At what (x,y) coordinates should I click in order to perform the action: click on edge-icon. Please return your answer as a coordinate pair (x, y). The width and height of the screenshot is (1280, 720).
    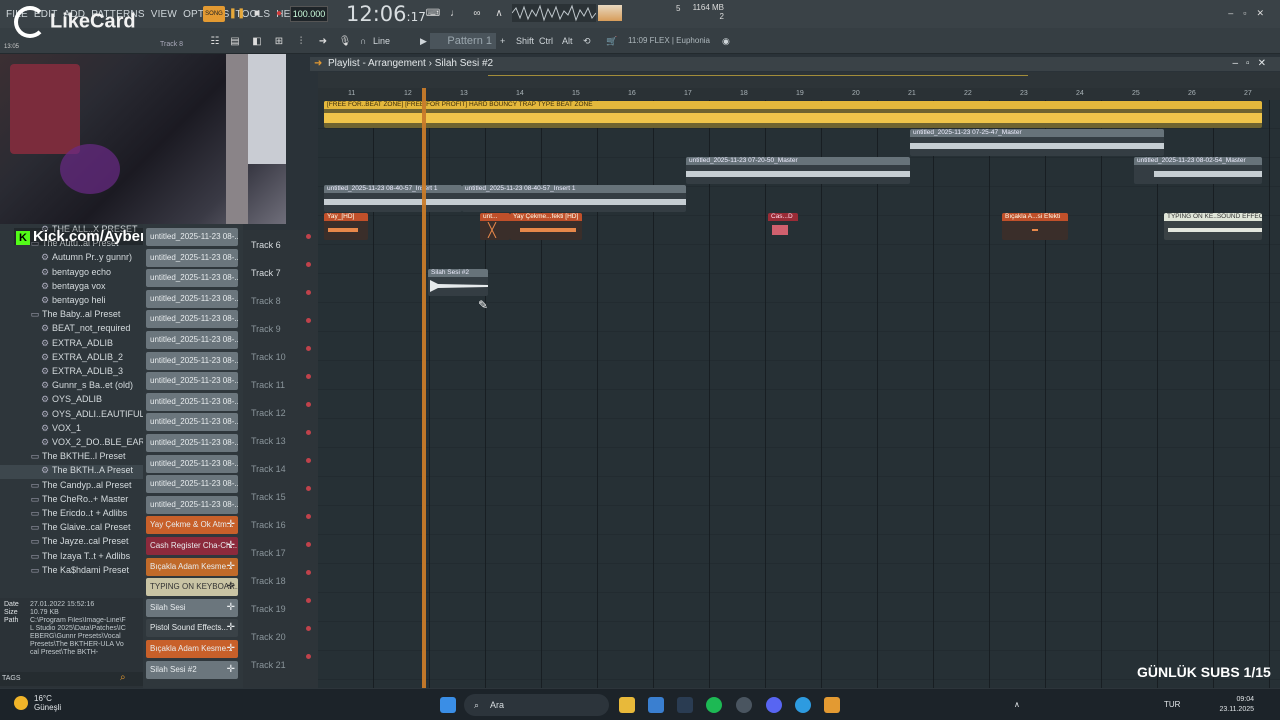
    Looking at the image, I should click on (803, 705).